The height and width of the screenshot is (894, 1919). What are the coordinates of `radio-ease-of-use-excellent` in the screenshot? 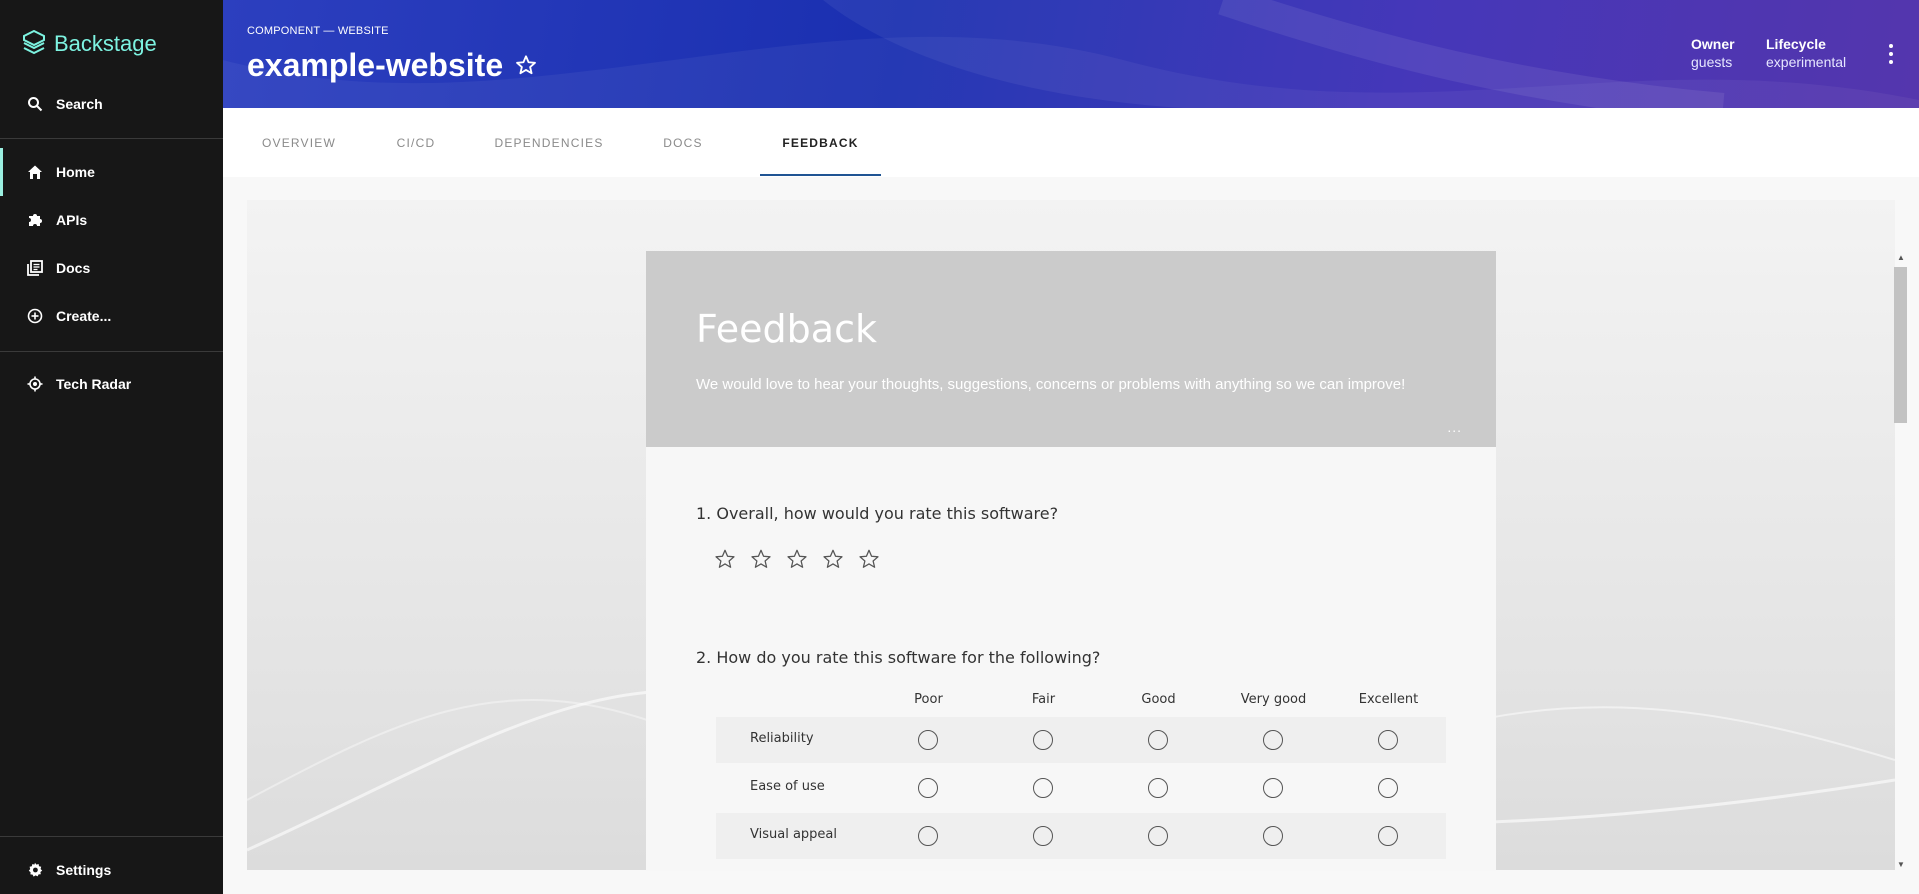 It's located at (1388, 788).